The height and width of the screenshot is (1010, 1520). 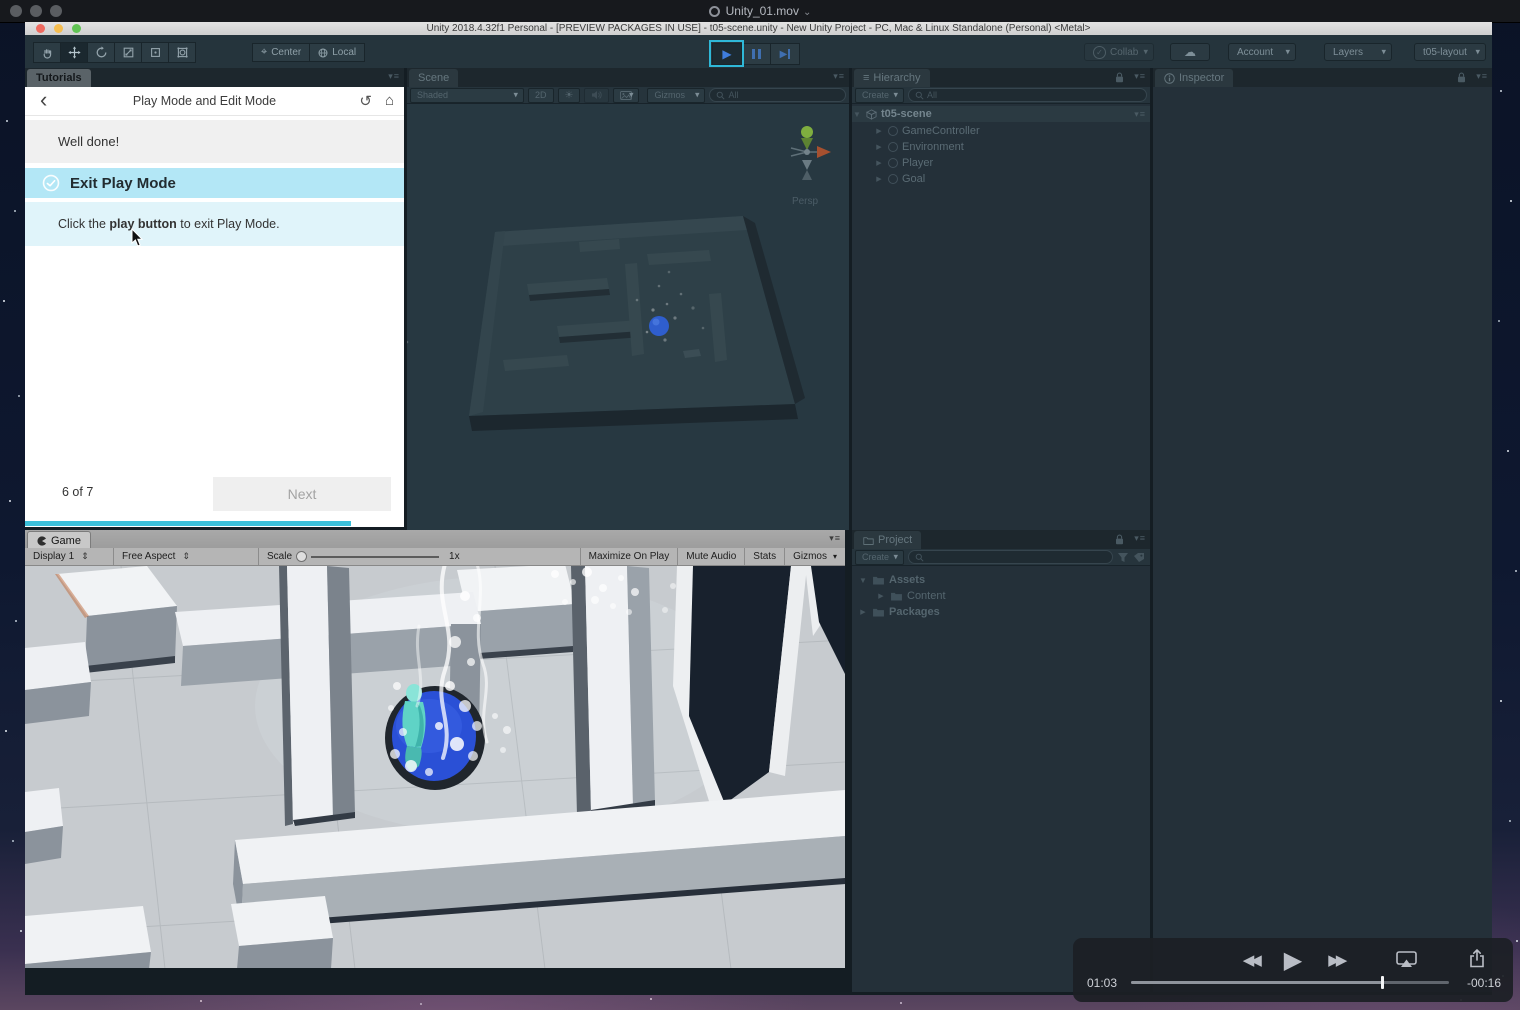 I want to click on account-dropdown: Account, so click(x=1262, y=52).